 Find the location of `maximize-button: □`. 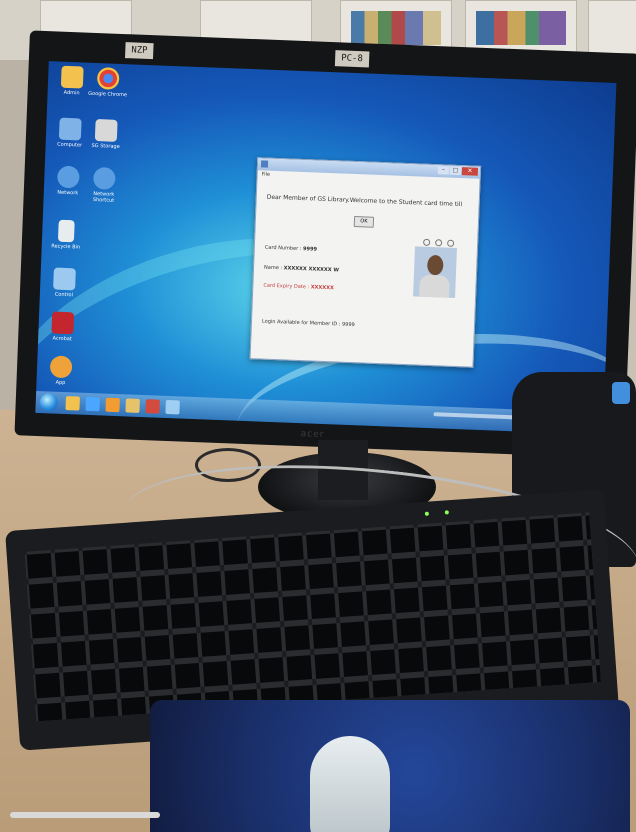

maximize-button: □ is located at coordinates (455, 171).